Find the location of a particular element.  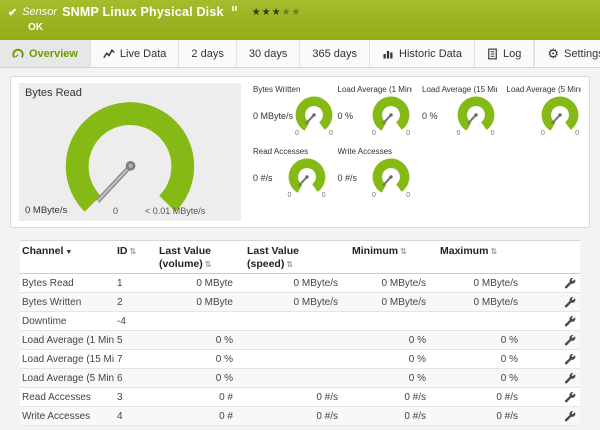

column-header-minimum: Minimum ⇅ is located at coordinates (394, 251).